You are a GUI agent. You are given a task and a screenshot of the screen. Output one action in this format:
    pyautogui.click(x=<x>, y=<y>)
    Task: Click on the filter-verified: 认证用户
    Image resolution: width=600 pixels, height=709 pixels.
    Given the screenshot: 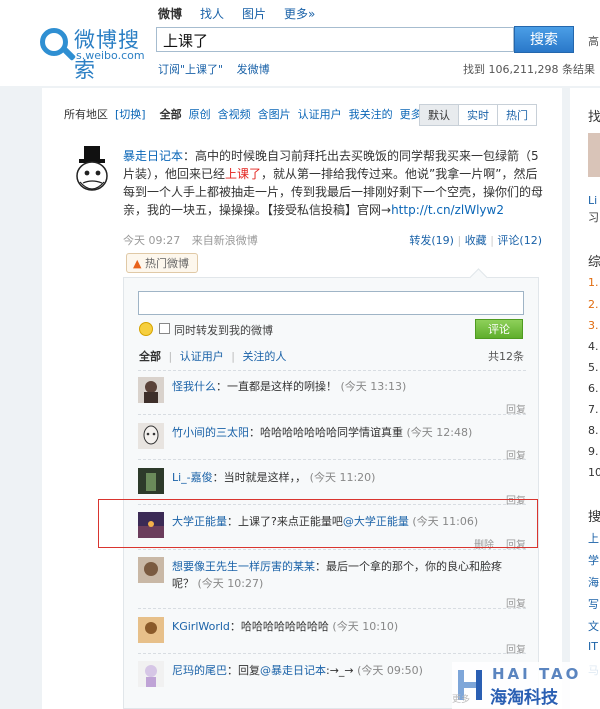 What is the action you would take?
    pyautogui.click(x=320, y=114)
    